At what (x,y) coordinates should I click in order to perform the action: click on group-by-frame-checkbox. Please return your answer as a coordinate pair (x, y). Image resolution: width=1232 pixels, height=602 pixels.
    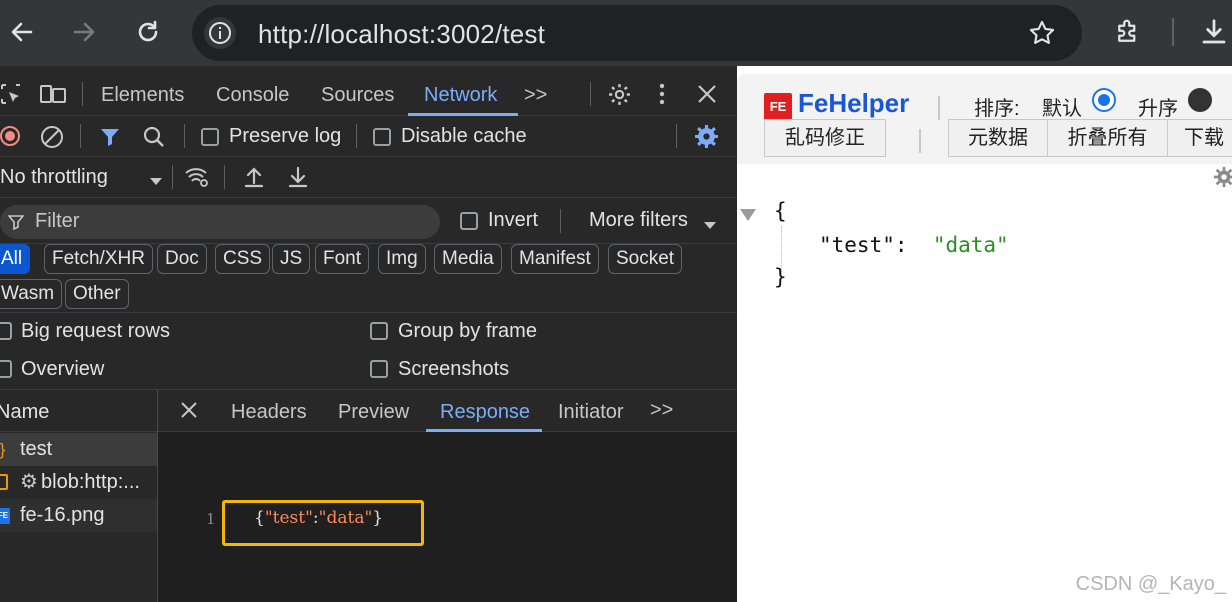
    Looking at the image, I should click on (379, 331).